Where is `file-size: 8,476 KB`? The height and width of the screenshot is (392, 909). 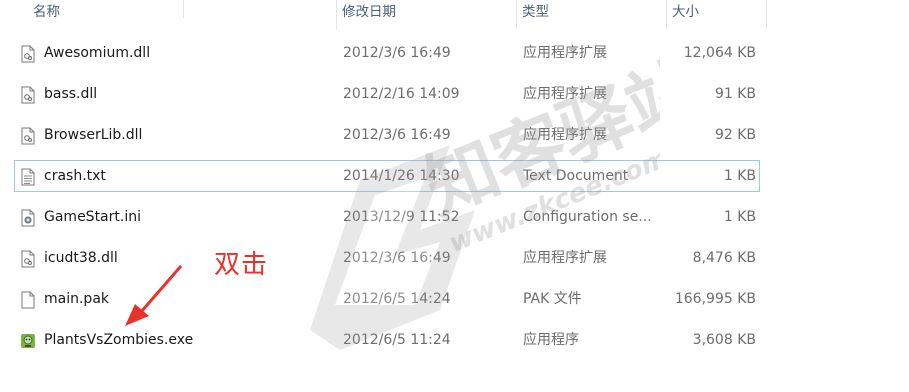
file-size: 8,476 KB is located at coordinates (724, 258).